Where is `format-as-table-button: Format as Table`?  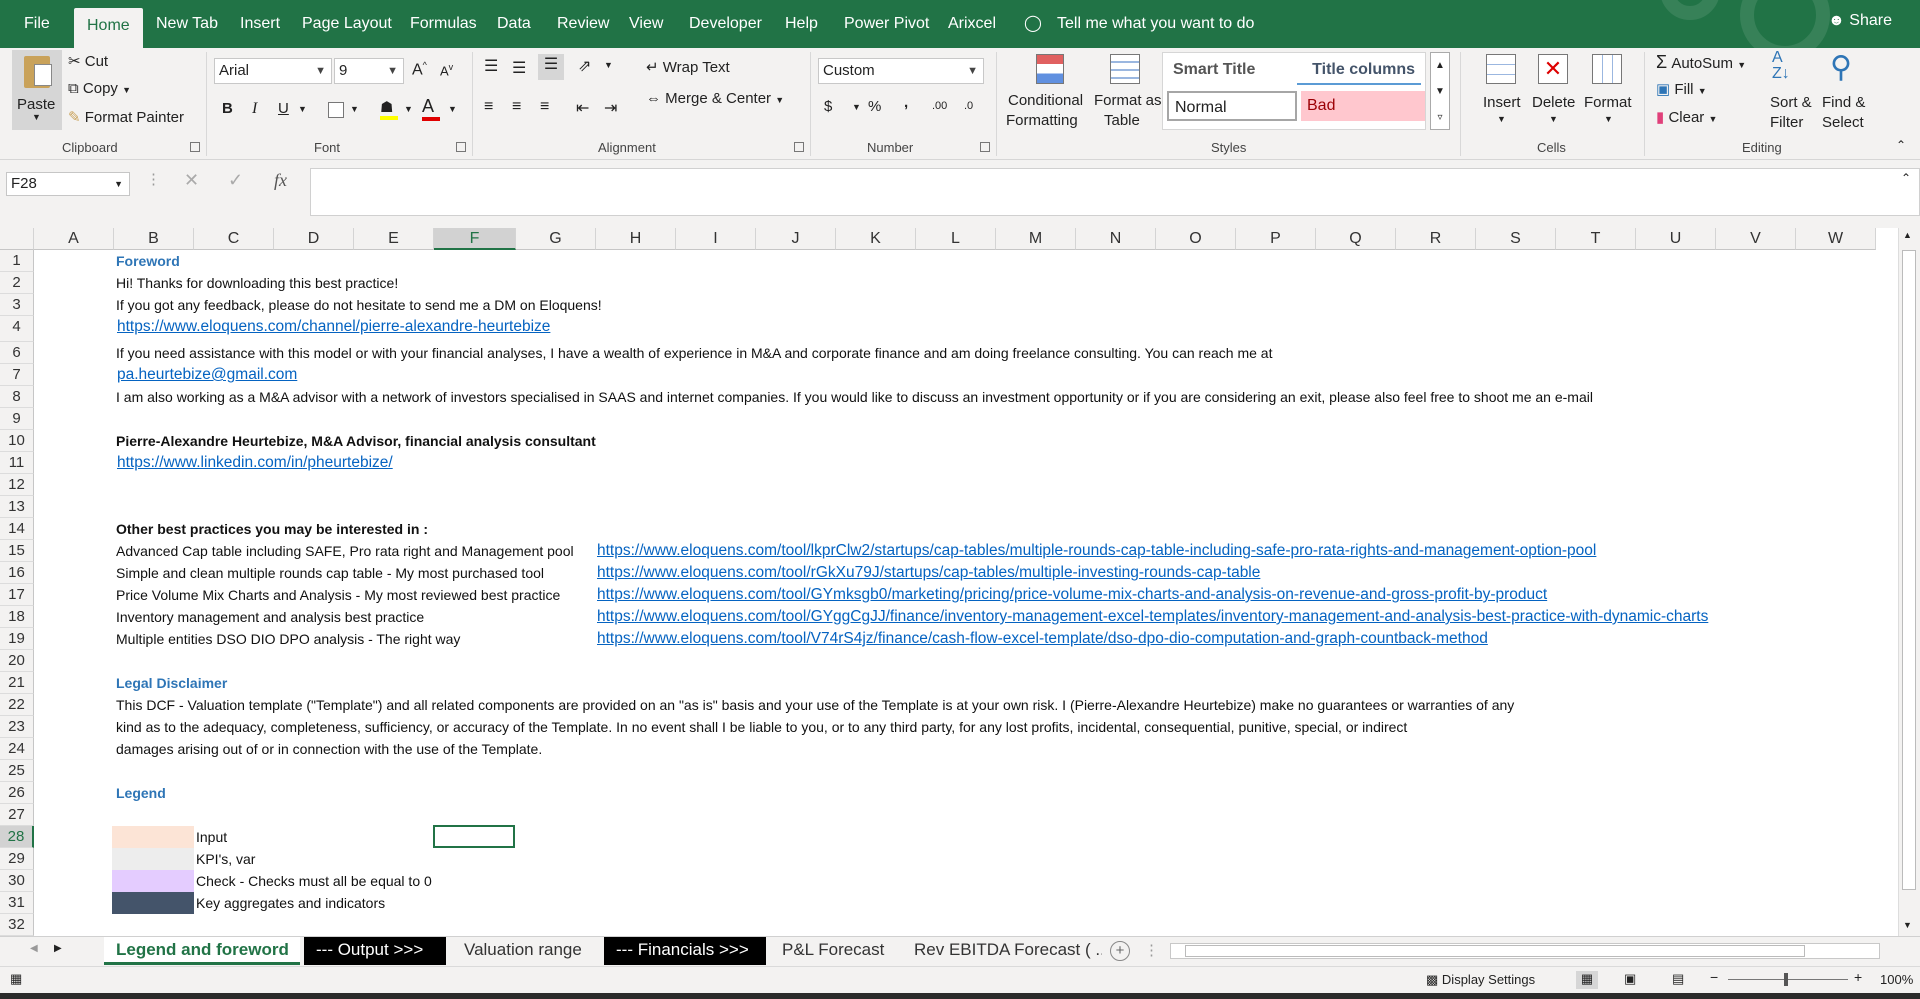 format-as-table-button: Format as Table is located at coordinates (1127, 93).